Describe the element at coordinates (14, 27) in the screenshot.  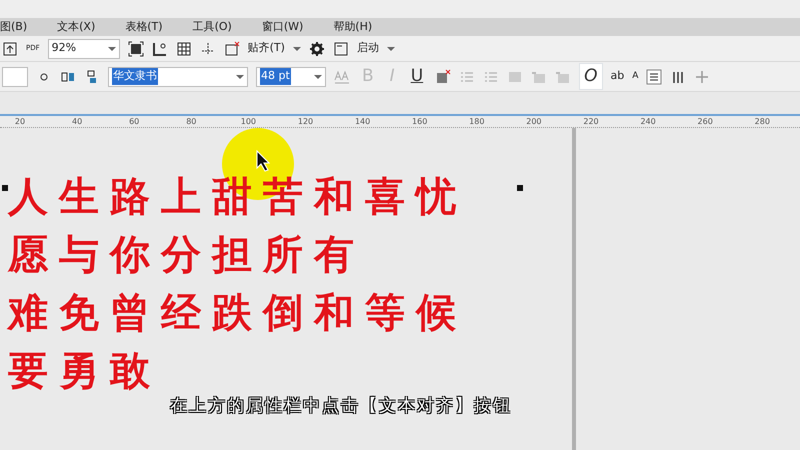
I see `menu-item: 图(B)` at that location.